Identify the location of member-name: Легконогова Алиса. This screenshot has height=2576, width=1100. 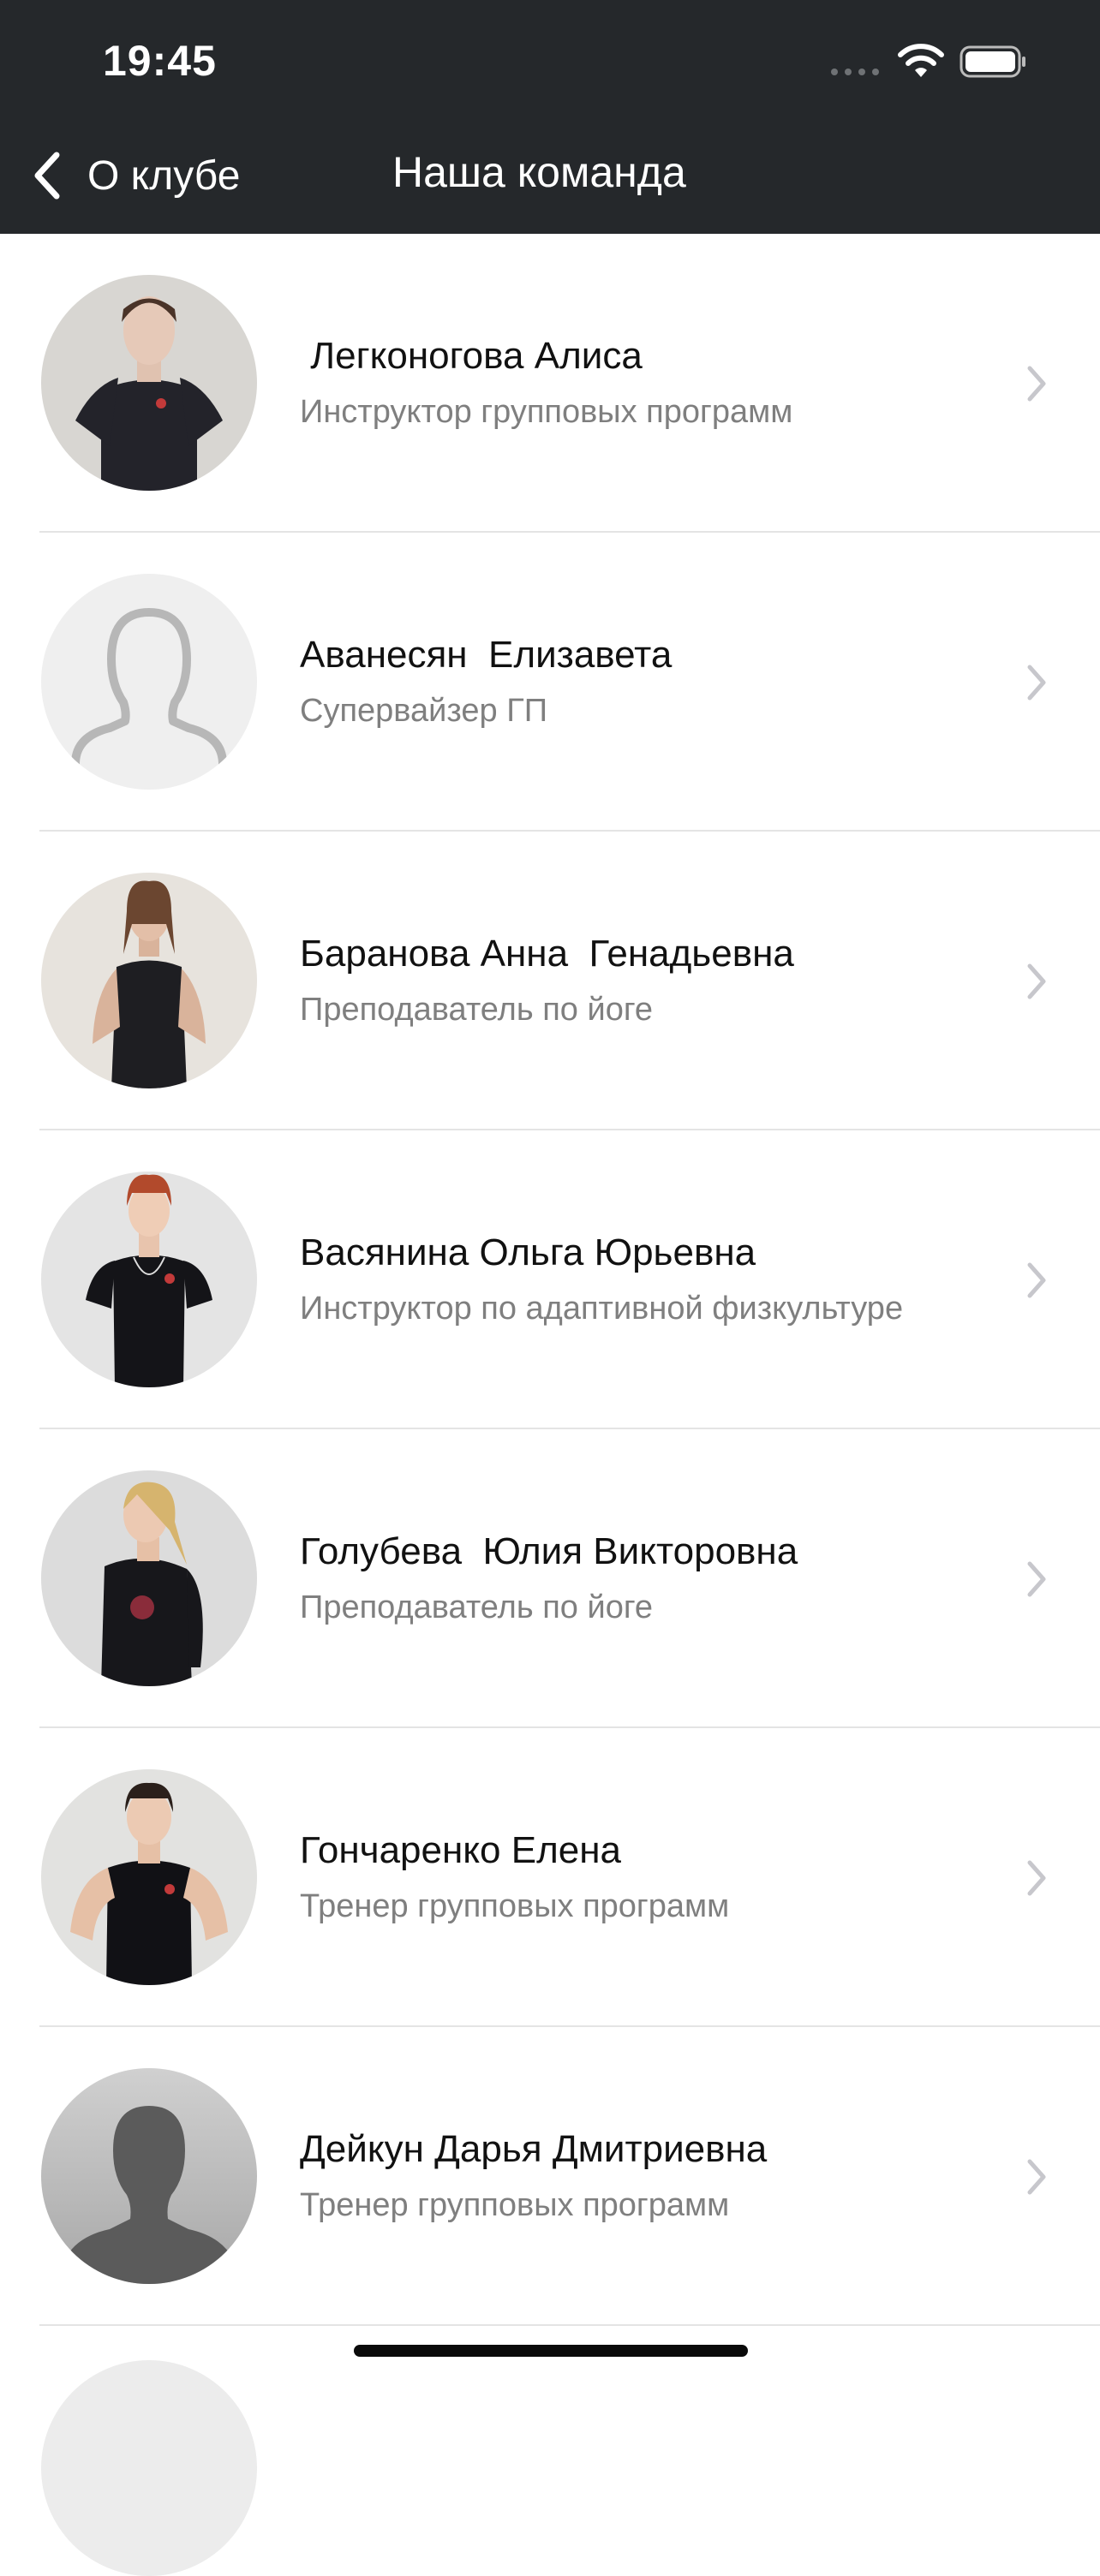
(471, 356).